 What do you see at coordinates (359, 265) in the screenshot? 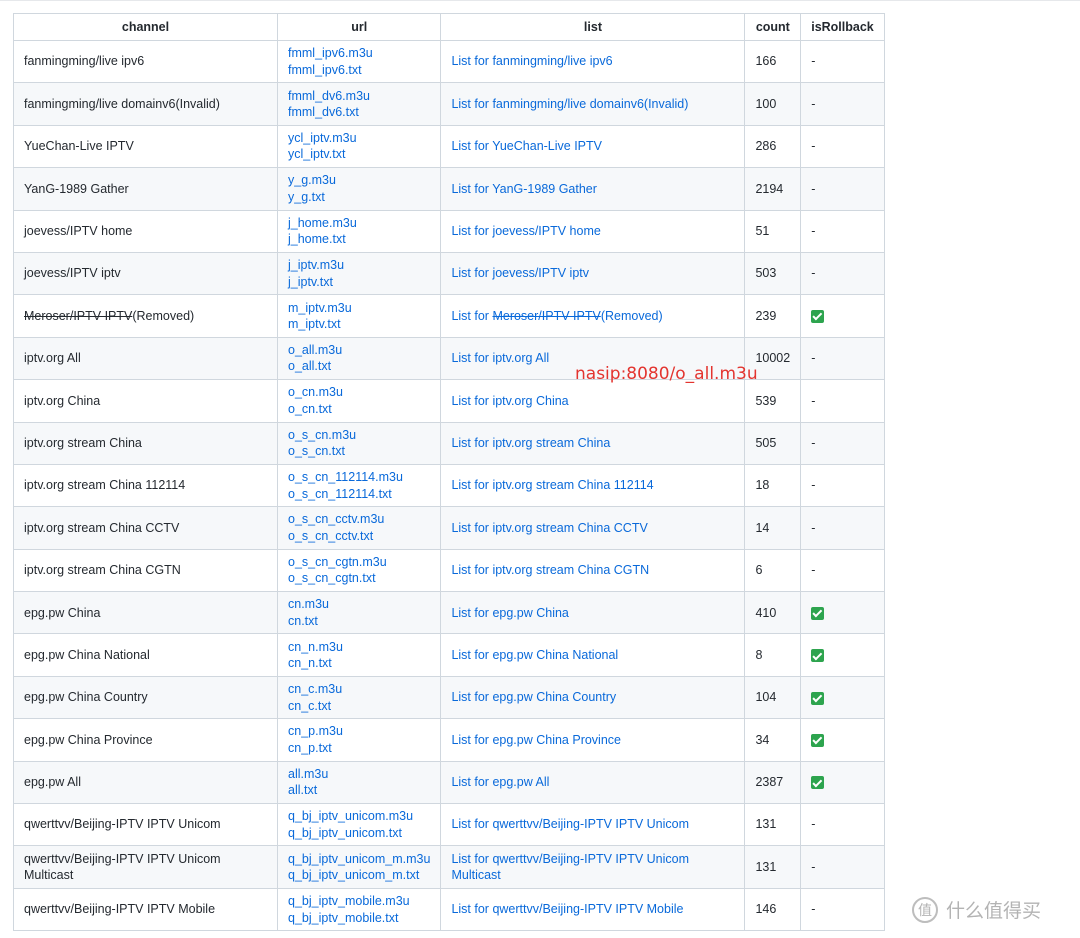
I see `m3u-link: j_iptv.m3u` at bounding box center [359, 265].